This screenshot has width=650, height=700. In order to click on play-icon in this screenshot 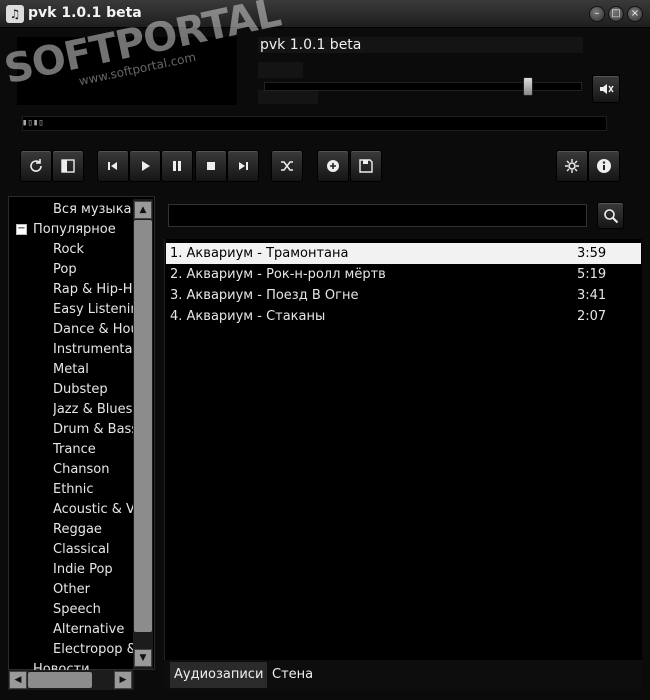, I will do `click(146, 166)`.